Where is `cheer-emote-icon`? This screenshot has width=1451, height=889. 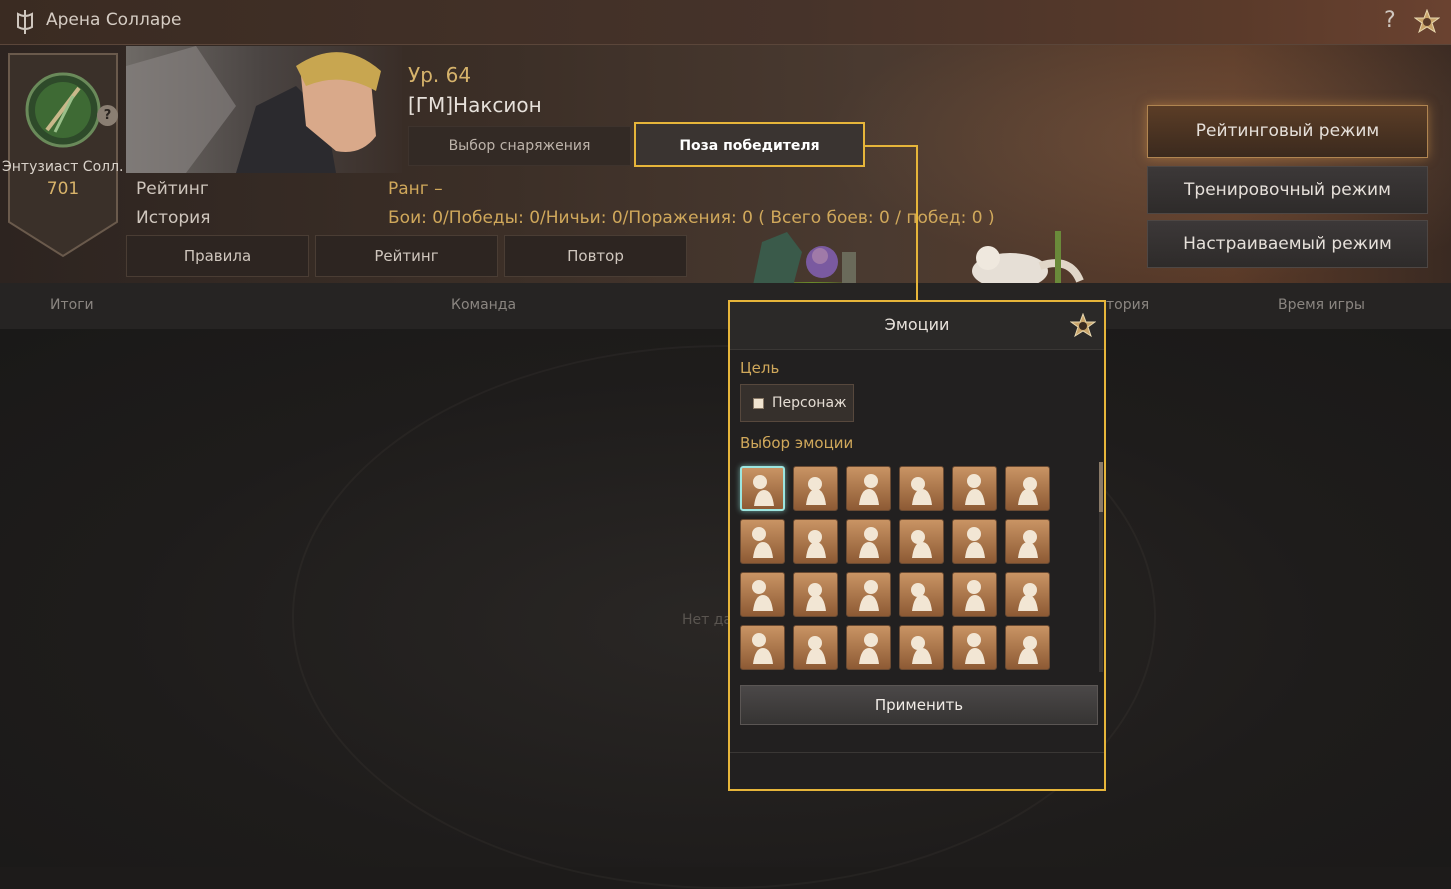
cheer-emote-icon is located at coordinates (921, 650).